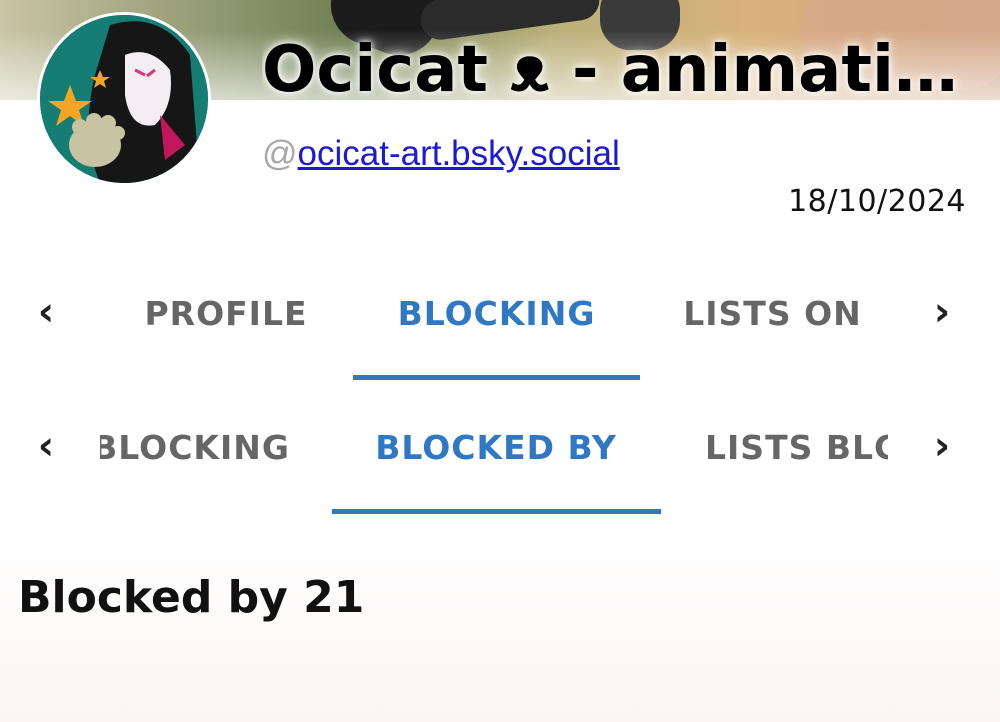 The height and width of the screenshot is (722, 1000). Describe the element at coordinates (226, 314) in the screenshot. I see `tab-profile: PROFILE` at that location.